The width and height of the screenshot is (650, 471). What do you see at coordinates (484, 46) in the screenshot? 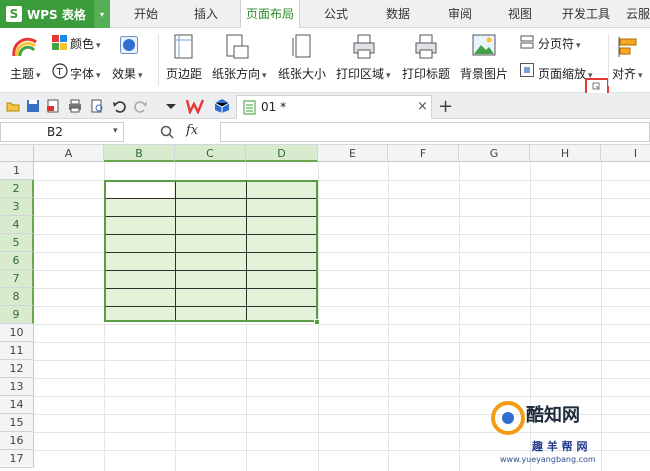
I see `background-image-icon` at bounding box center [484, 46].